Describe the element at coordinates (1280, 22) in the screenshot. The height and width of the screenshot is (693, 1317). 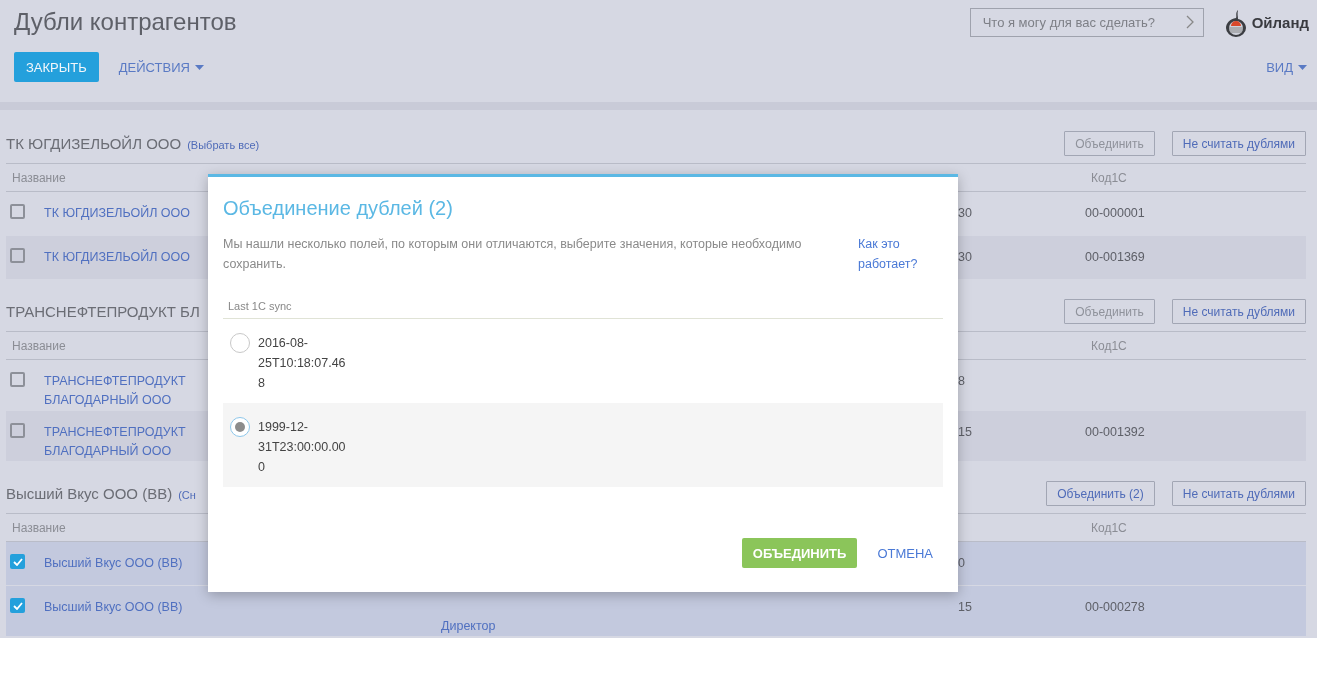
I see `logo-text: Ойланд` at that location.